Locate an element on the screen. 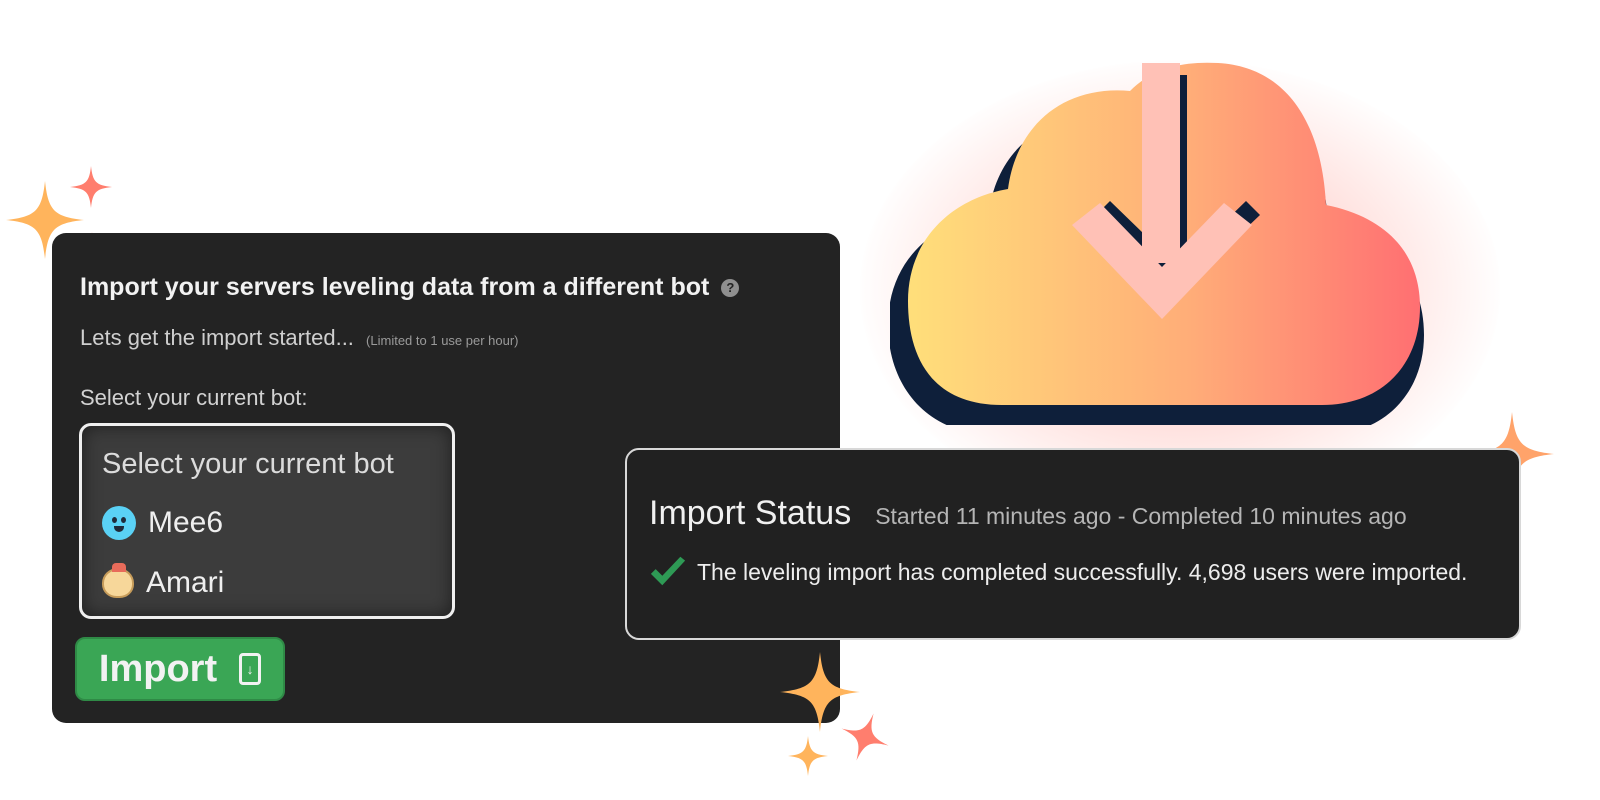  bot-select-placeholder: Select your current bot is located at coordinates (248, 464).